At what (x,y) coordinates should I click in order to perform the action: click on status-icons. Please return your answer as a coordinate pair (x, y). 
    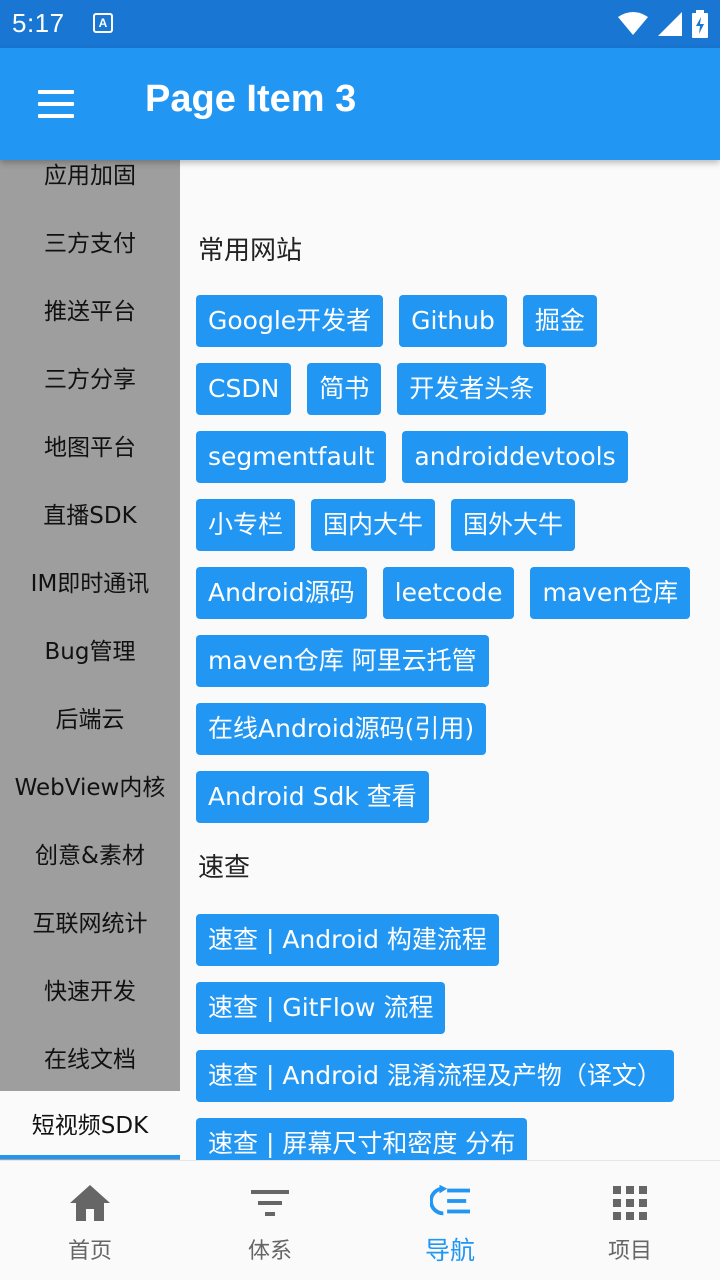
    Looking at the image, I should click on (663, 24).